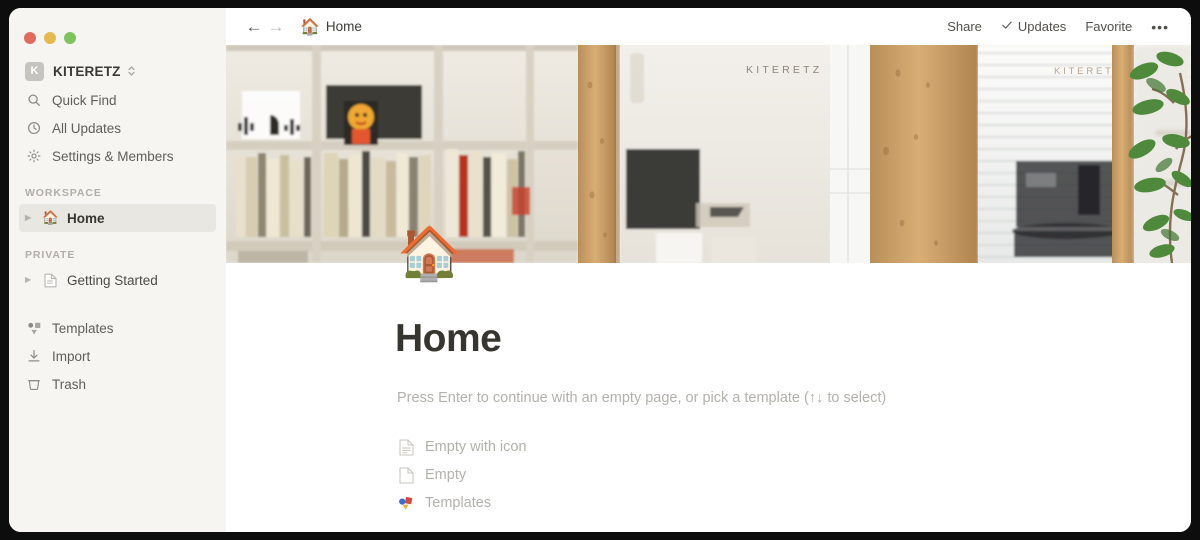 The image size is (1200, 540). I want to click on workspace-name: KITERETZ, so click(87, 71).